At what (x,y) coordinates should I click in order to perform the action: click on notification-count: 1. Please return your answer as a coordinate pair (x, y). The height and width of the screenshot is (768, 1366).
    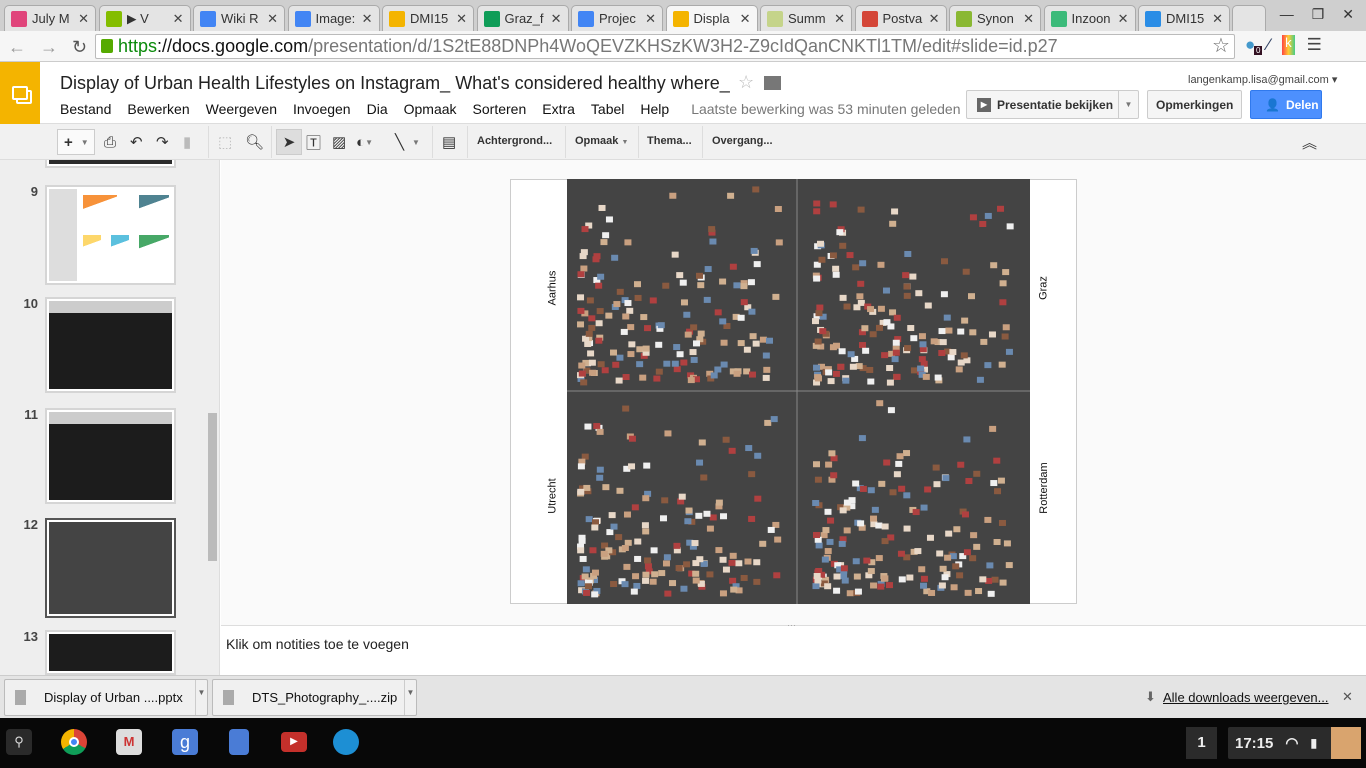
    Looking at the image, I should click on (1201, 743).